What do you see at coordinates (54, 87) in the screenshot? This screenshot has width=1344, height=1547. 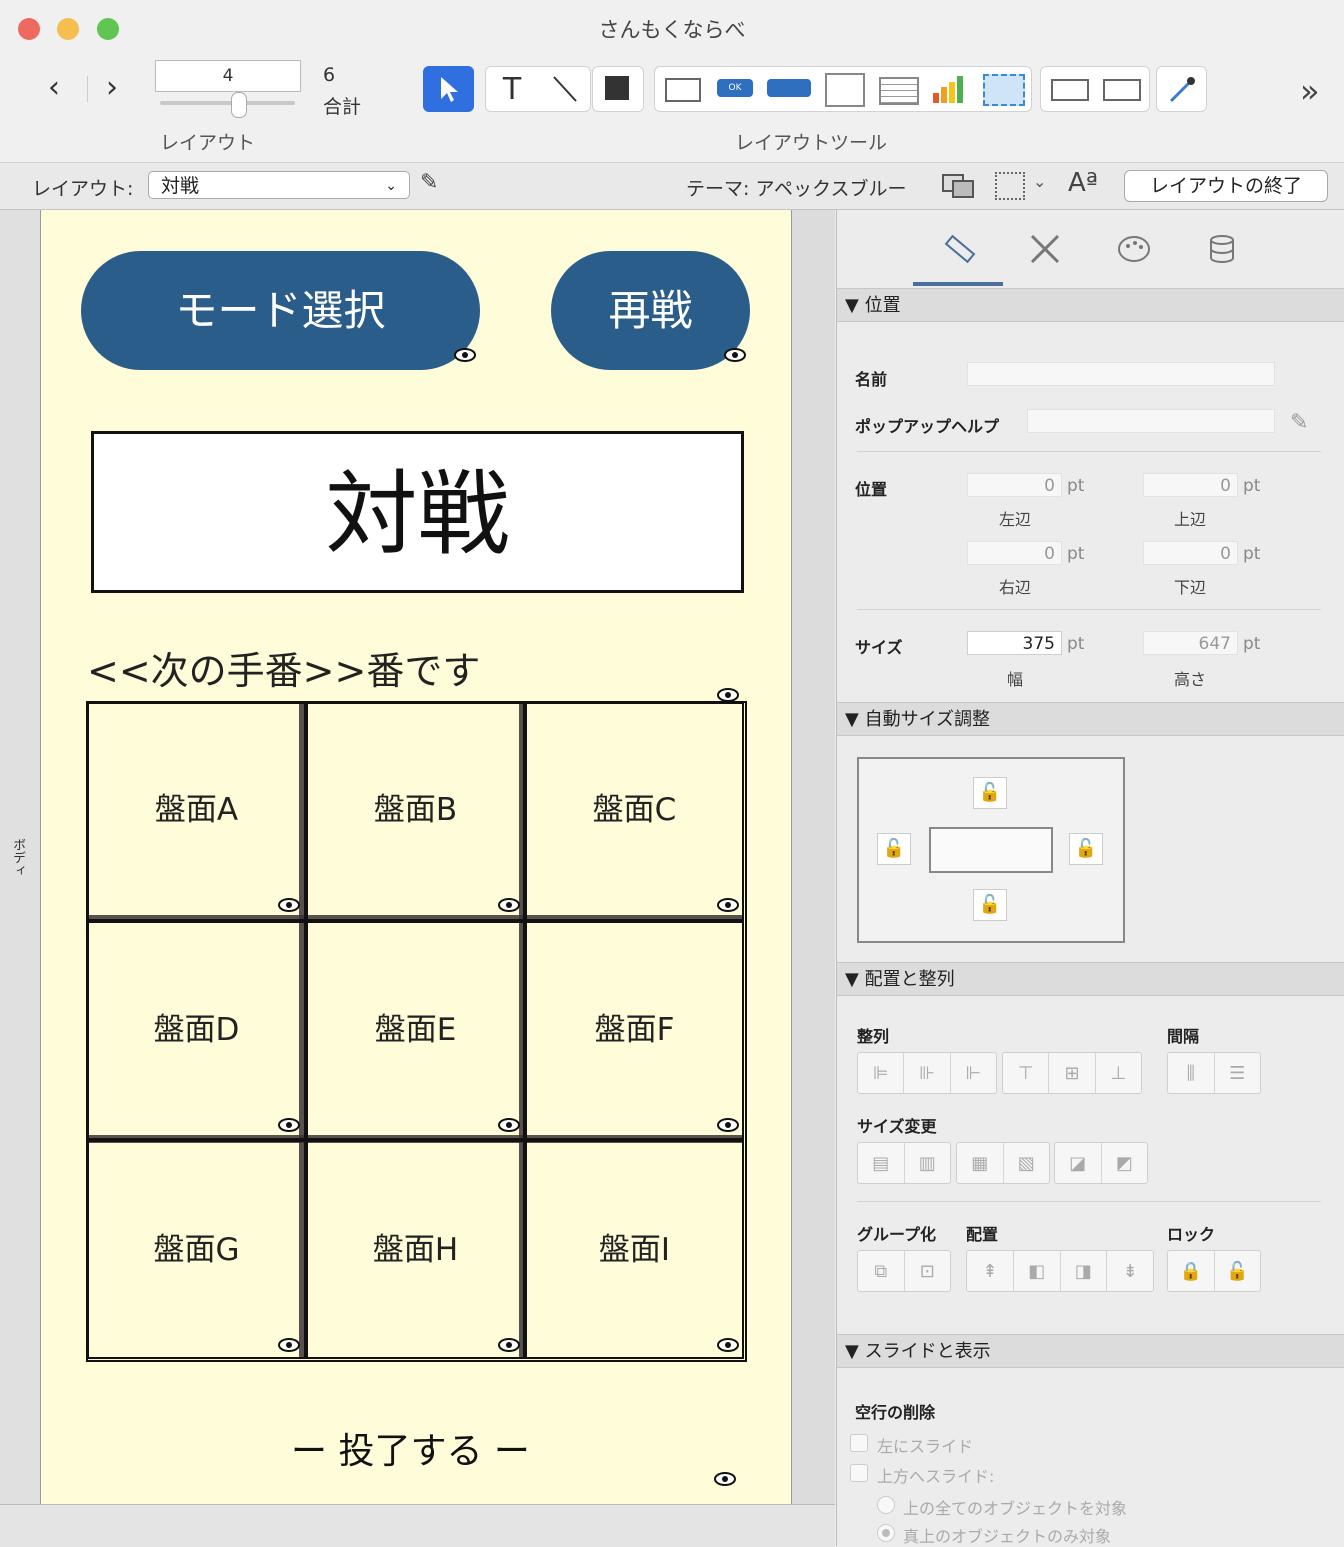 I see `back-button: ‹` at bounding box center [54, 87].